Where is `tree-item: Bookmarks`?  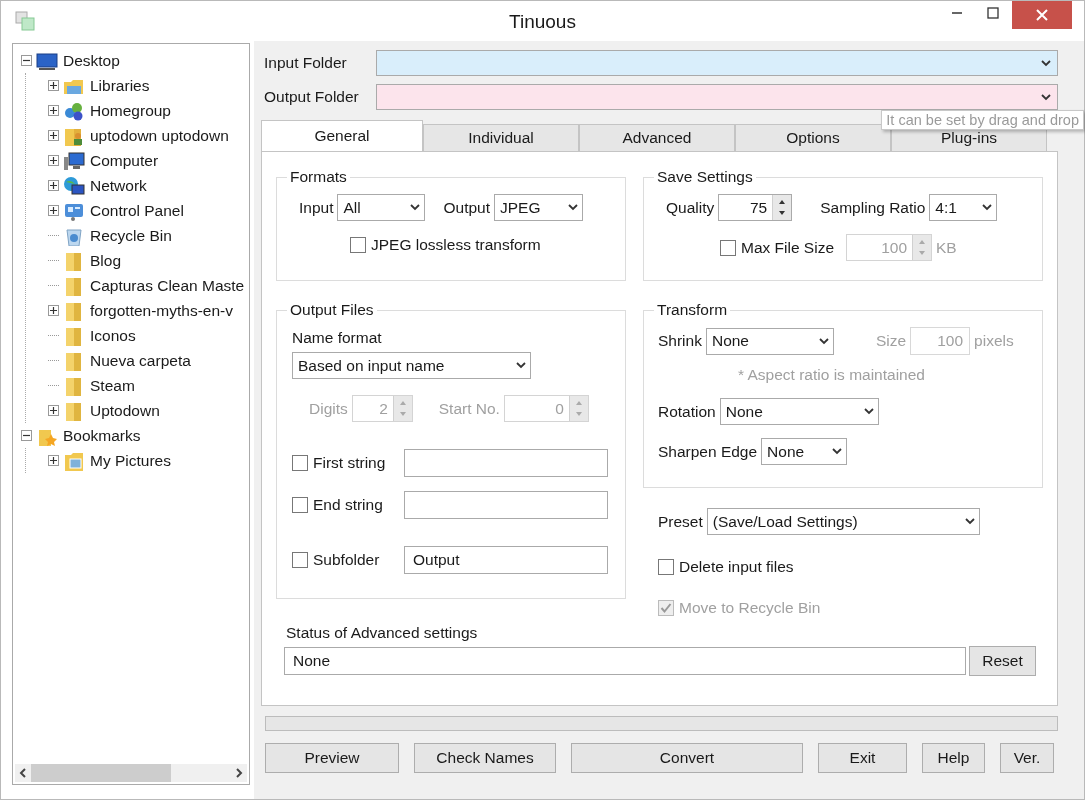
tree-item: Bookmarks is located at coordinates (102, 435).